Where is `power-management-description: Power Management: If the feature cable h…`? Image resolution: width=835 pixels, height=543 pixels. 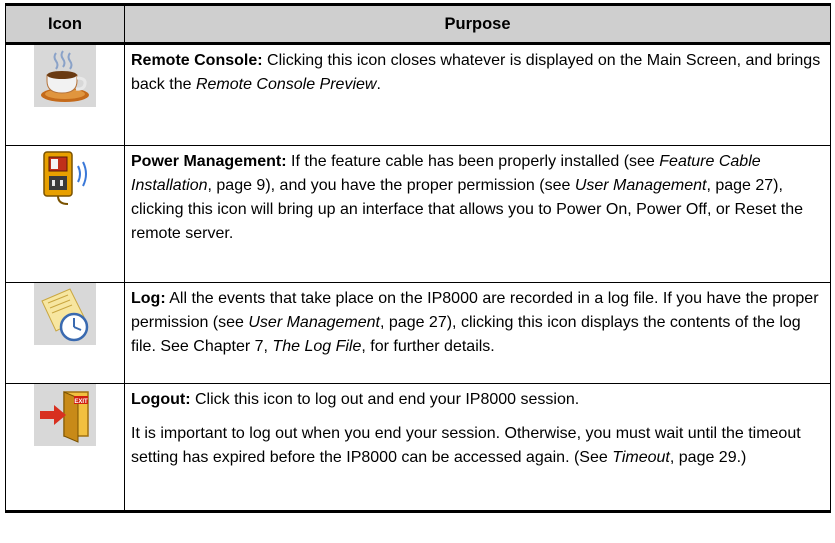 power-management-description: Power Management: If the feature cable h… is located at coordinates (477, 198).